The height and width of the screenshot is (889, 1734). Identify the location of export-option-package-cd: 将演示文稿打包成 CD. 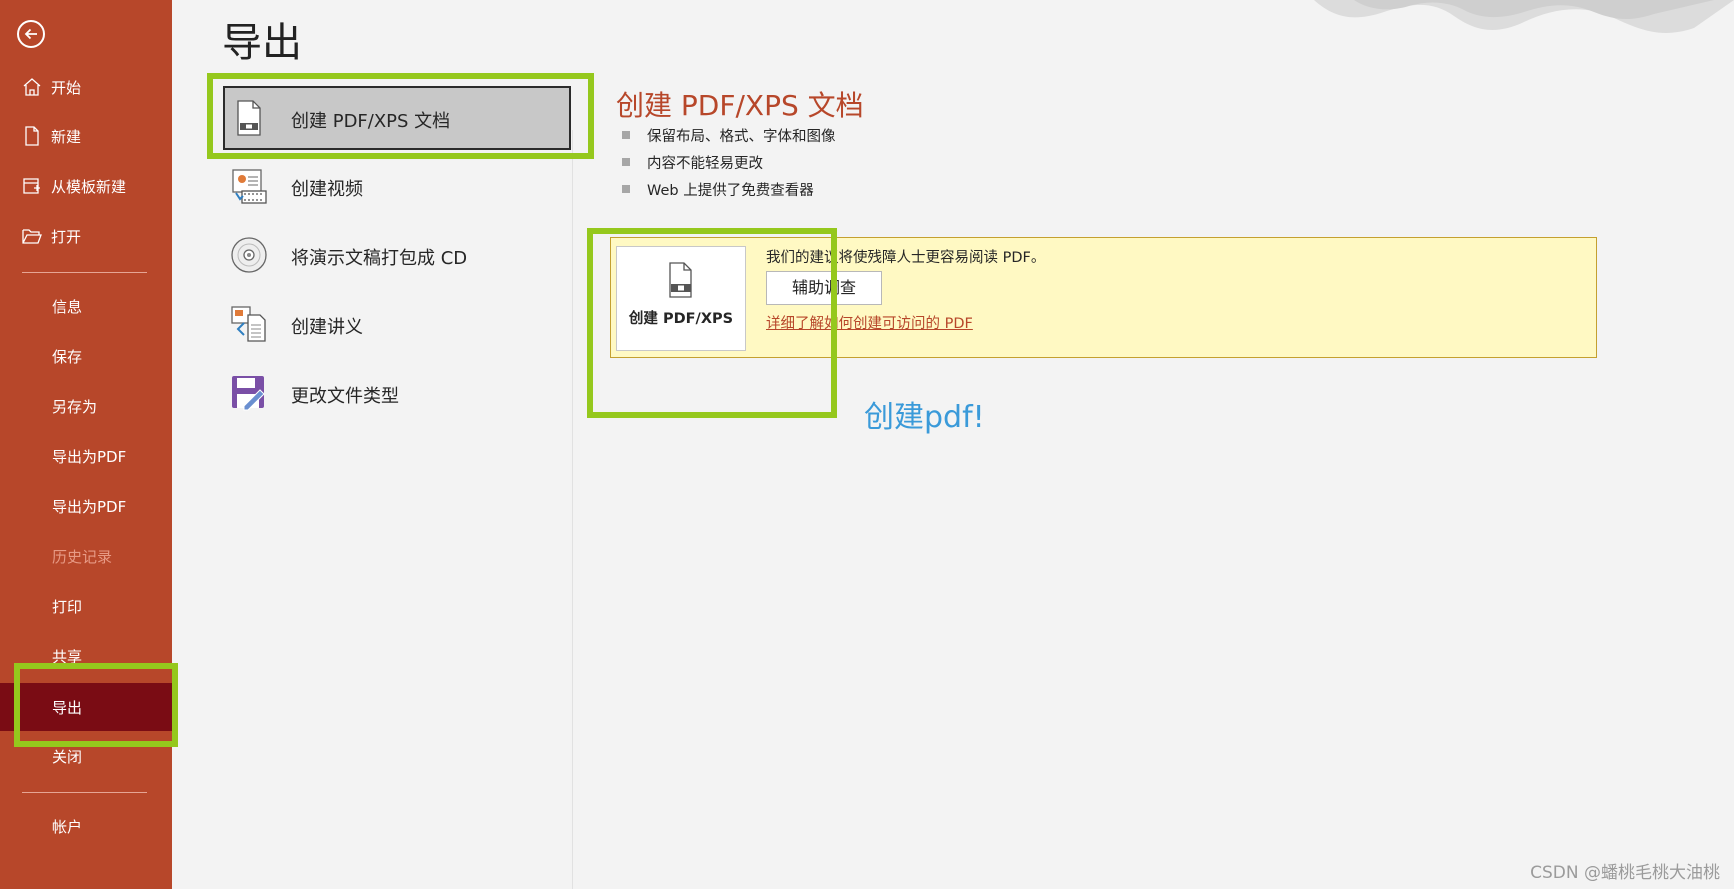
(397, 255).